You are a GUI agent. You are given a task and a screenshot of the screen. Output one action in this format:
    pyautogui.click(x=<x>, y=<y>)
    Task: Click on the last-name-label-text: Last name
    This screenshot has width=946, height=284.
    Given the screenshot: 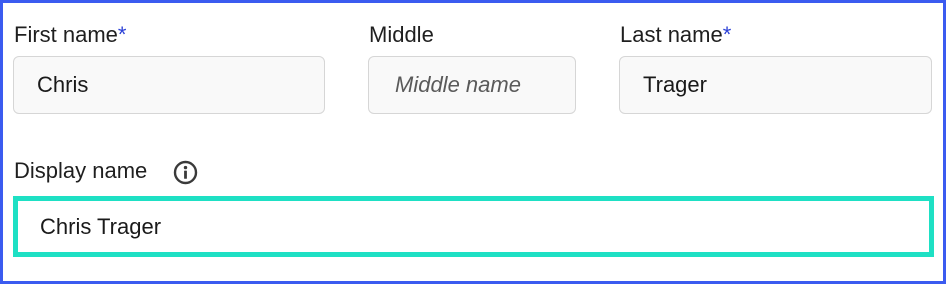 What is the action you would take?
    pyautogui.click(x=671, y=34)
    